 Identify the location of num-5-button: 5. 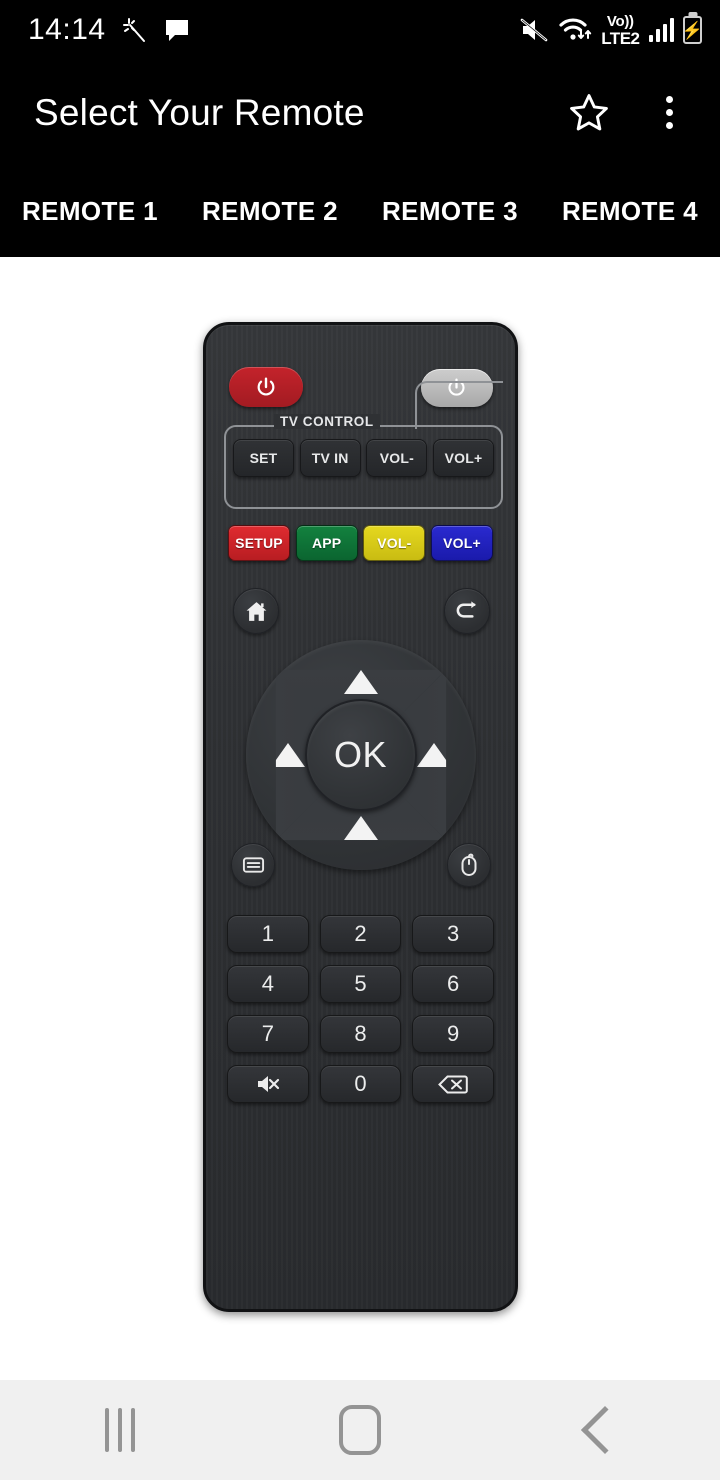
(360, 984).